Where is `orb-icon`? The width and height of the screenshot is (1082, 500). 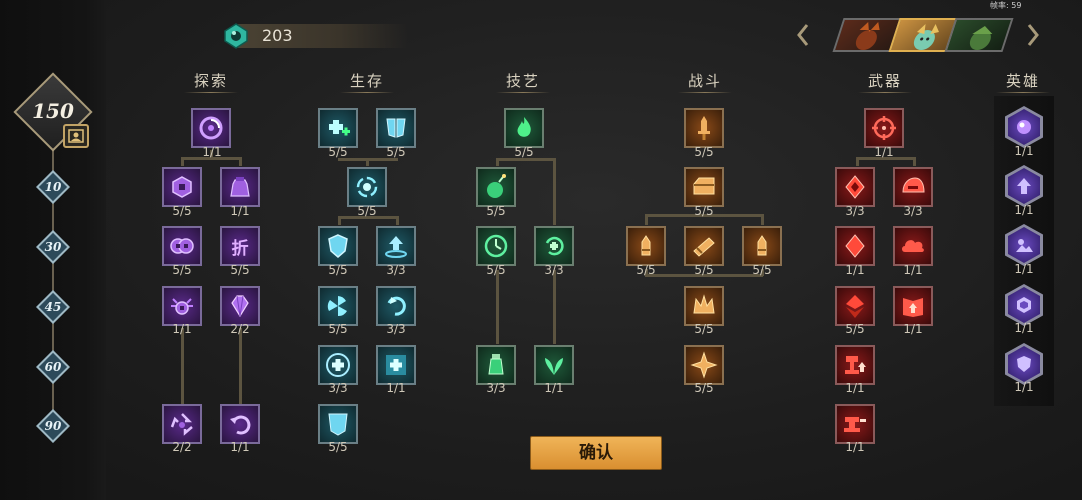 orb-icon is located at coordinates (1024, 127).